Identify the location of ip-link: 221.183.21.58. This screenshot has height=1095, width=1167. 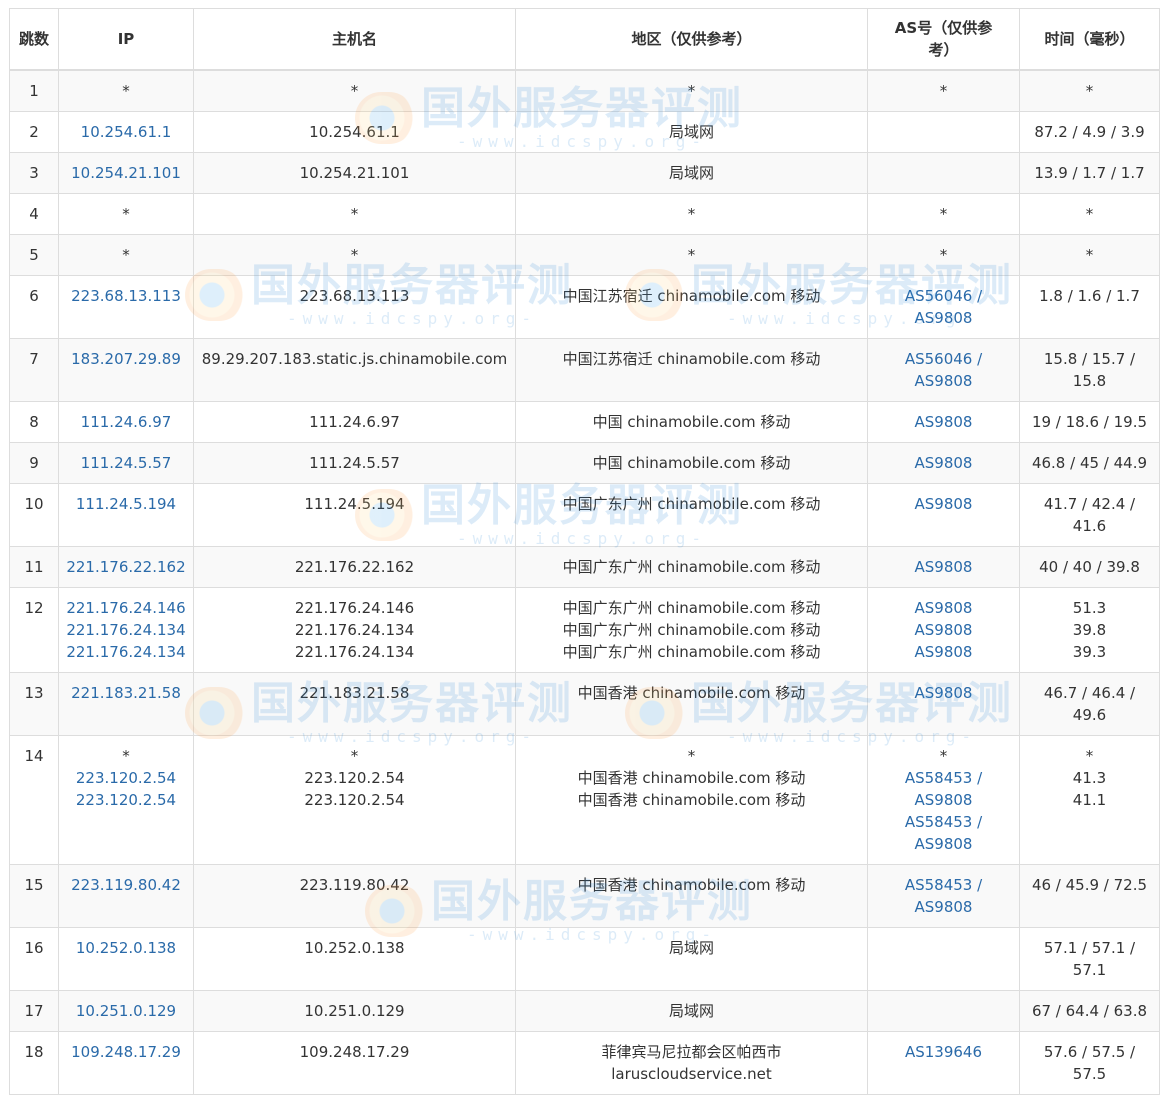
(126, 693).